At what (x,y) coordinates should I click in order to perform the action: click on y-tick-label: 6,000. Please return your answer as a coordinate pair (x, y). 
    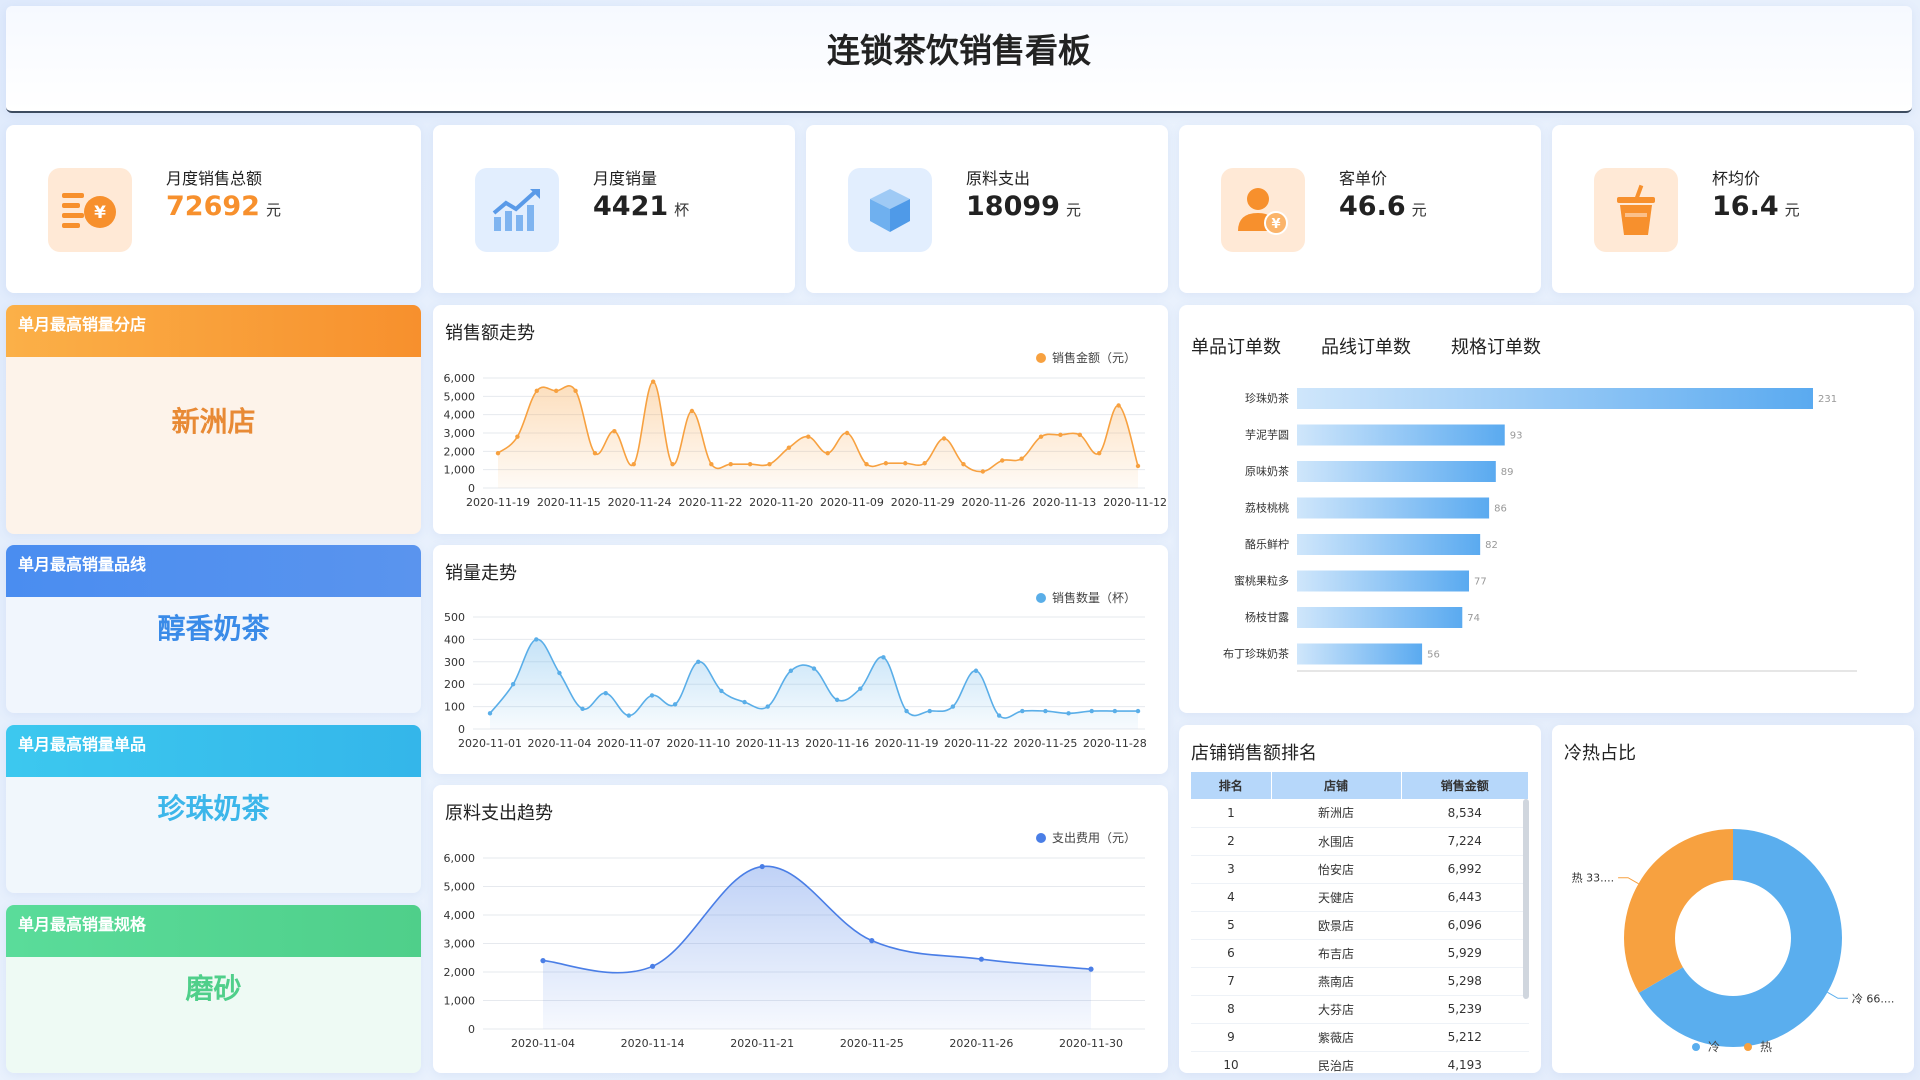
    Looking at the image, I should click on (460, 378).